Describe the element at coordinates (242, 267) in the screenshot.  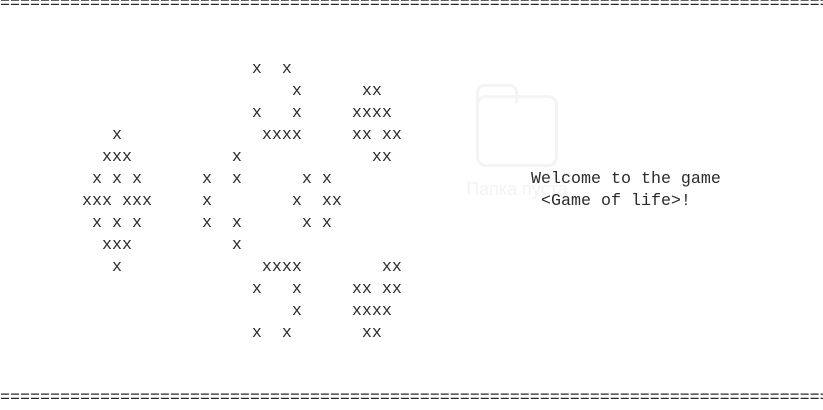
I see `grid-row: x xxxx xx` at that location.